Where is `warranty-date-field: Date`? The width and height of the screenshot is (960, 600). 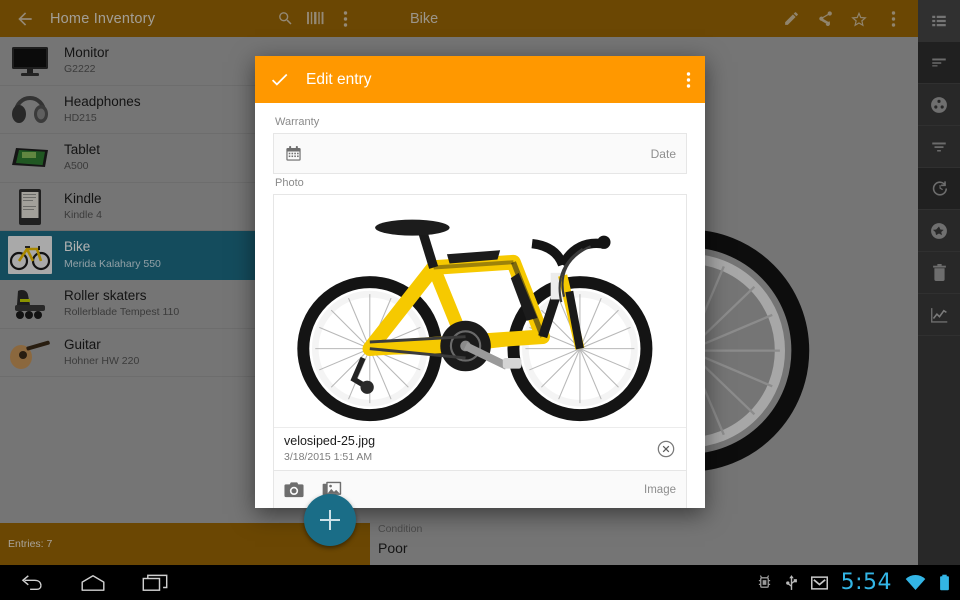
warranty-date-field: Date is located at coordinates (480, 153).